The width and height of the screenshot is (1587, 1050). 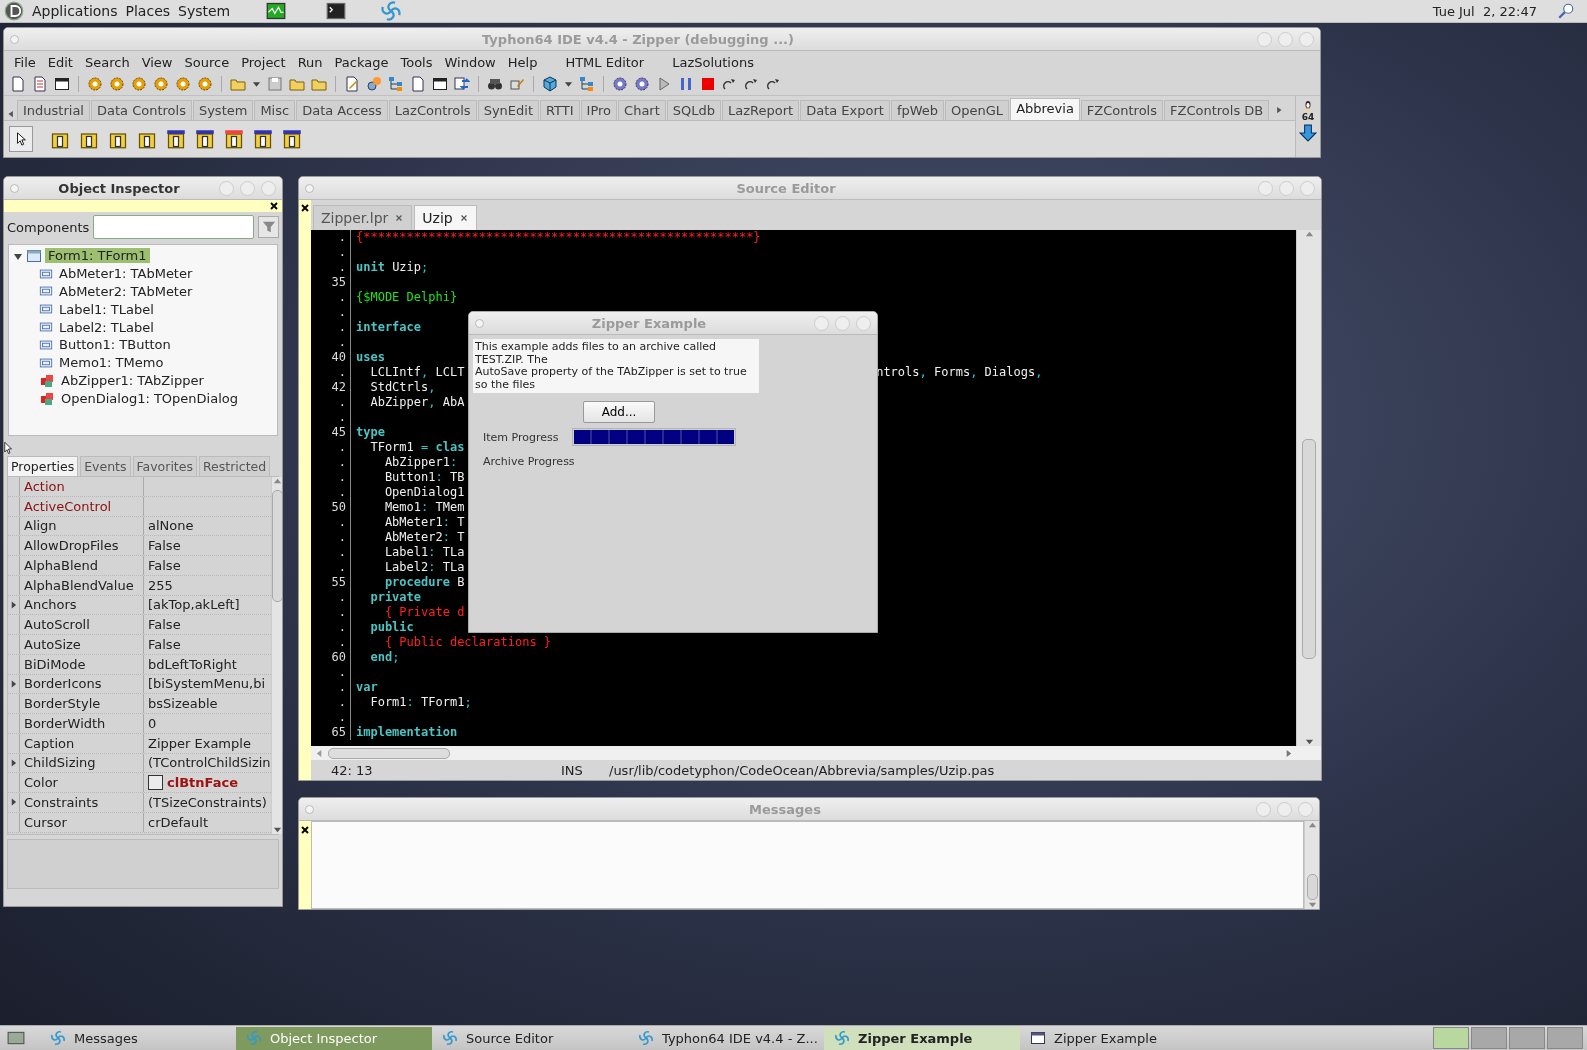 What do you see at coordinates (207, 684) in the screenshot?
I see `property-value: [biSystemMenu,bi` at bounding box center [207, 684].